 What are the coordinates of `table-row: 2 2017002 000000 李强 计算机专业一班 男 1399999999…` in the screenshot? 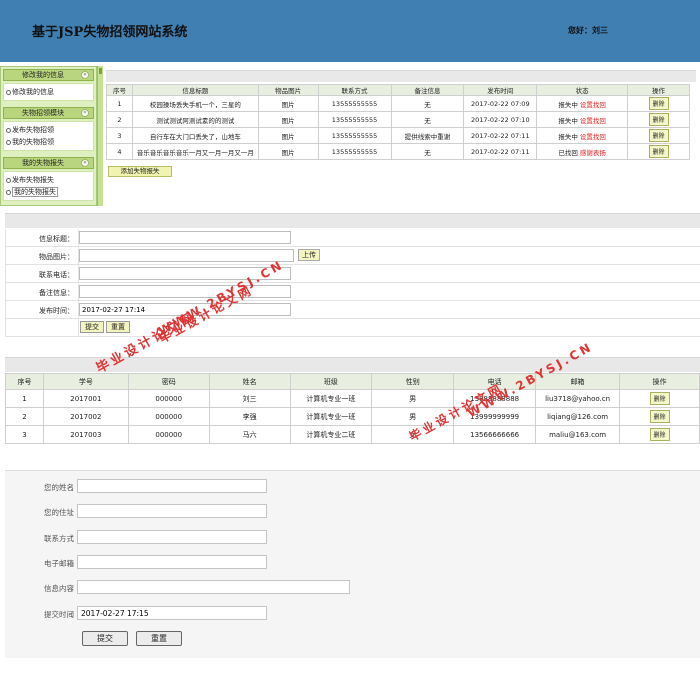 It's located at (352, 416).